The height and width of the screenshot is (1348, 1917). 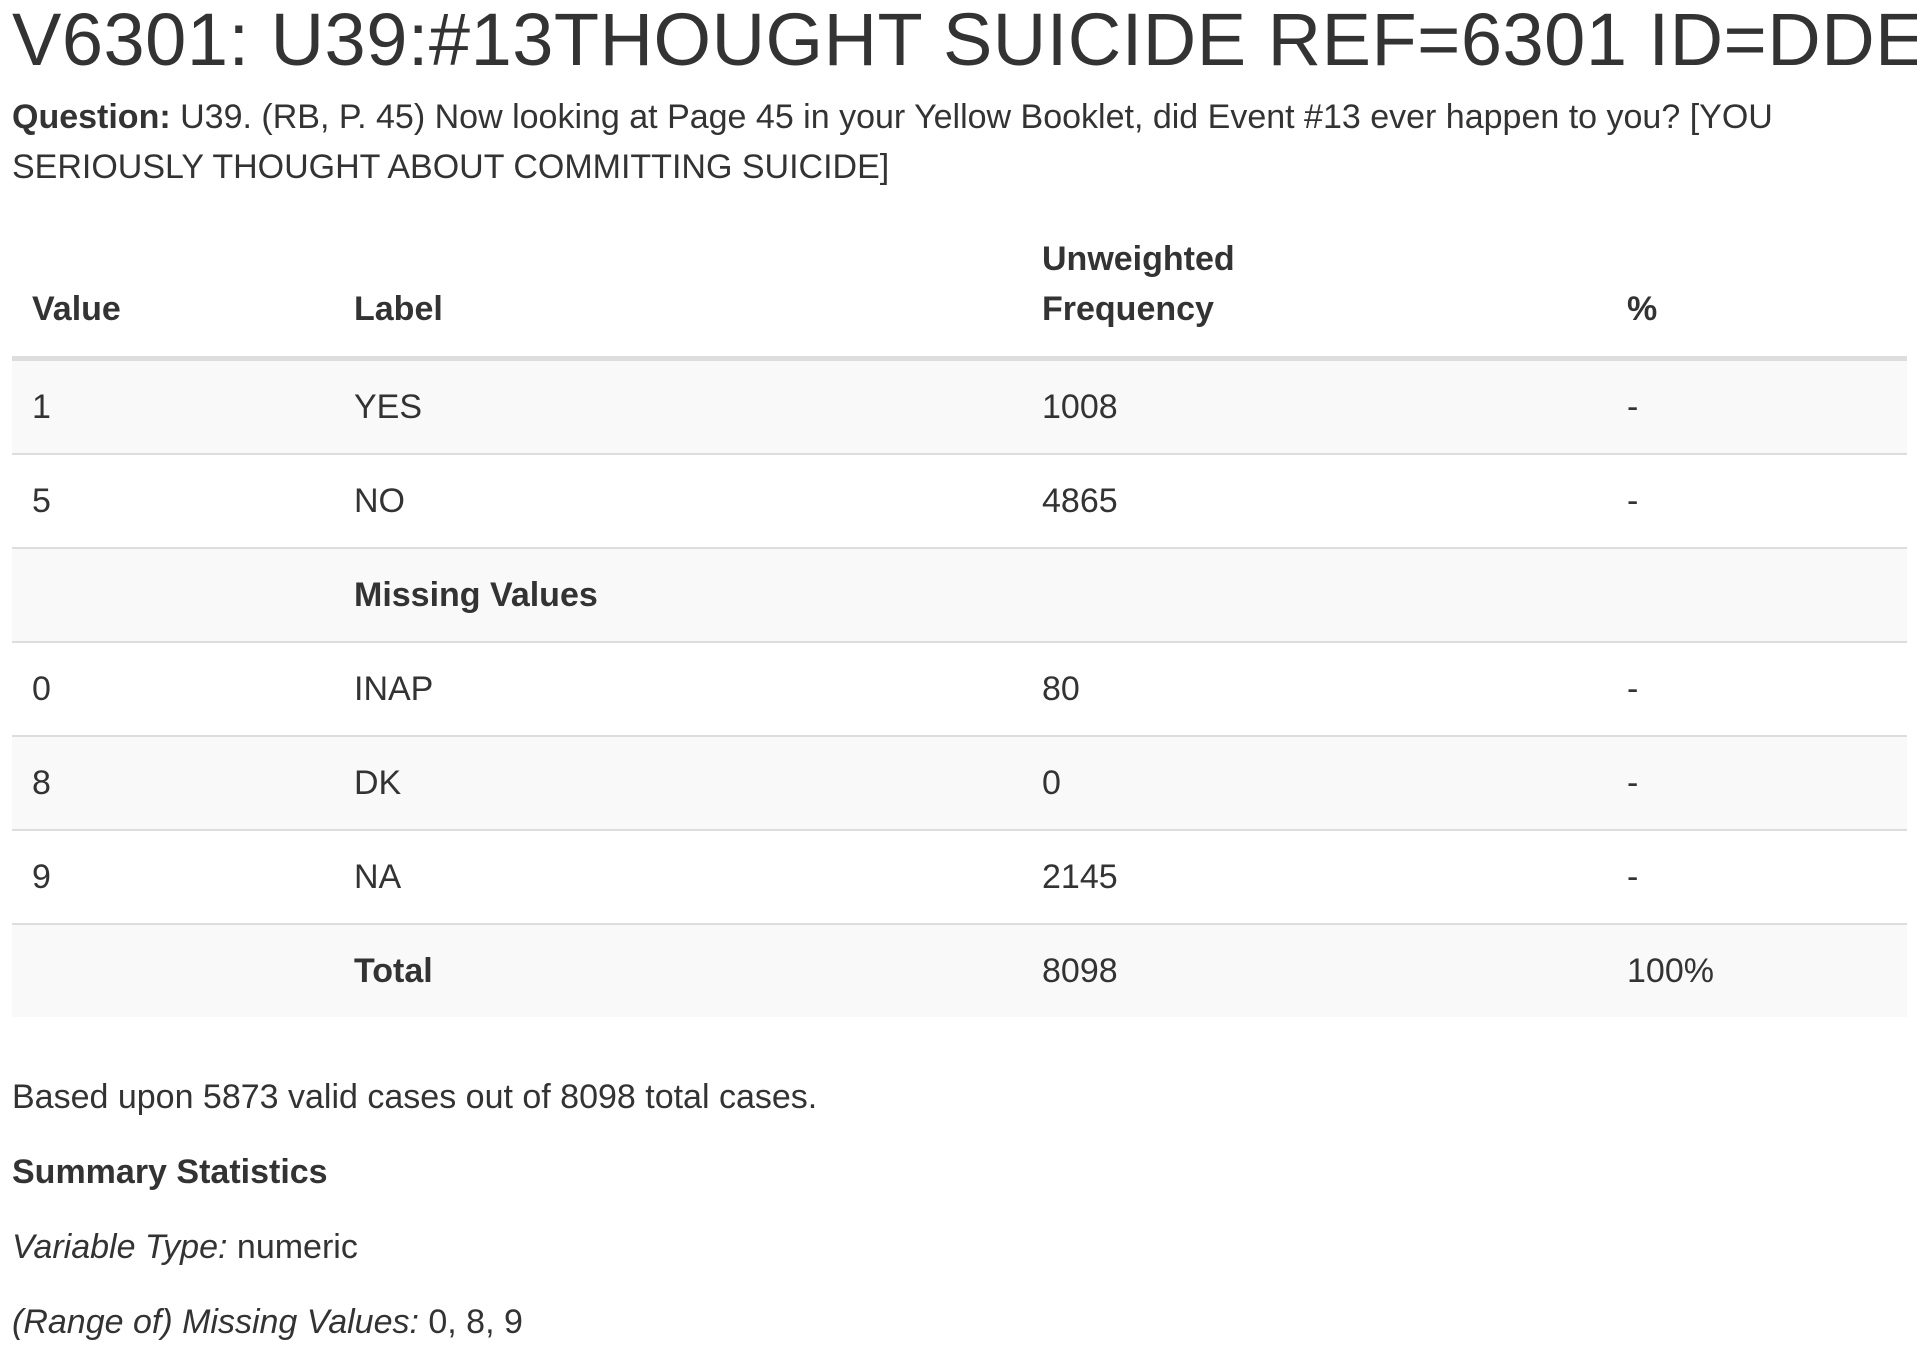 I want to click on total-row: Total 8098 100%, so click(x=959, y=970).